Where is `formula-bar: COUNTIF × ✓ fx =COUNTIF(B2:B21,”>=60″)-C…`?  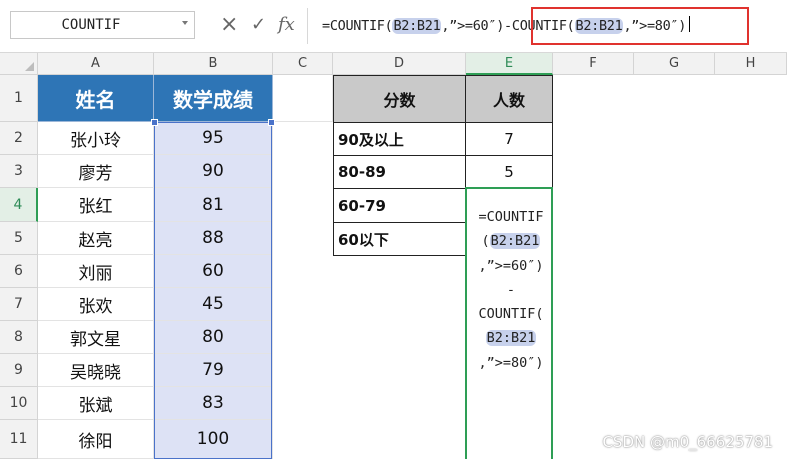 formula-bar: COUNTIF × ✓ fx =COUNTIF(B2:B21,”>=60″)-C… is located at coordinates (393, 26).